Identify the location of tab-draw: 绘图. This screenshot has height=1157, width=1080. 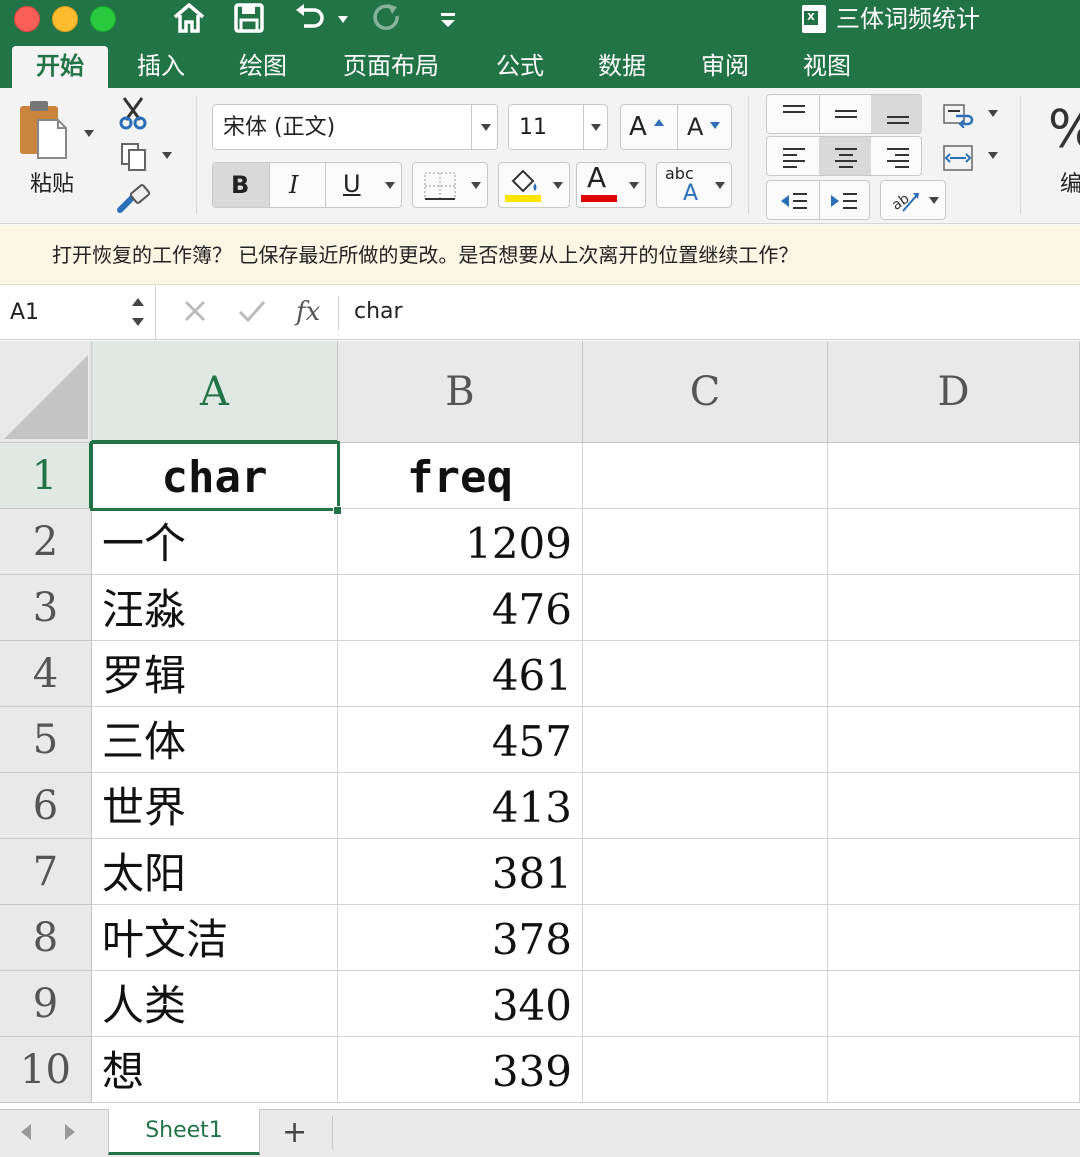
(263, 67).